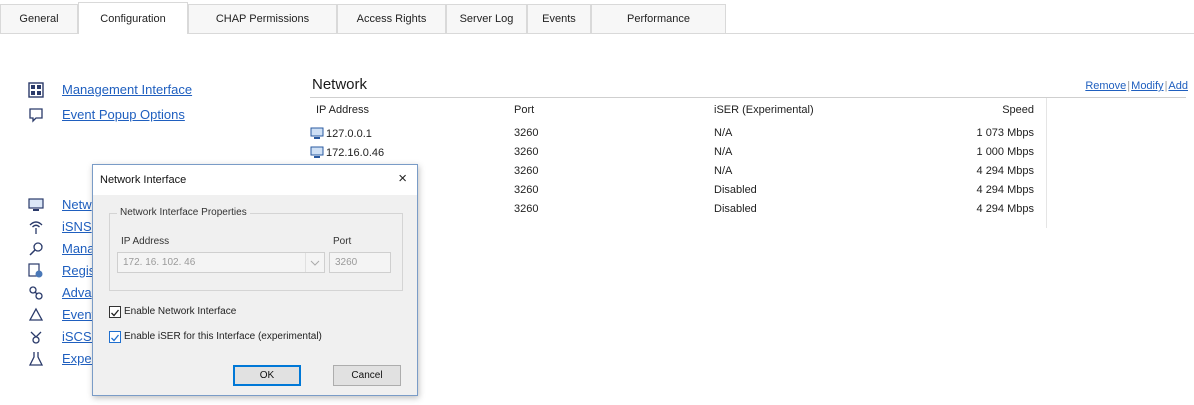 This screenshot has height=405, width=1194. Describe the element at coordinates (342, 241) in the screenshot. I see `port-label: Port` at that location.